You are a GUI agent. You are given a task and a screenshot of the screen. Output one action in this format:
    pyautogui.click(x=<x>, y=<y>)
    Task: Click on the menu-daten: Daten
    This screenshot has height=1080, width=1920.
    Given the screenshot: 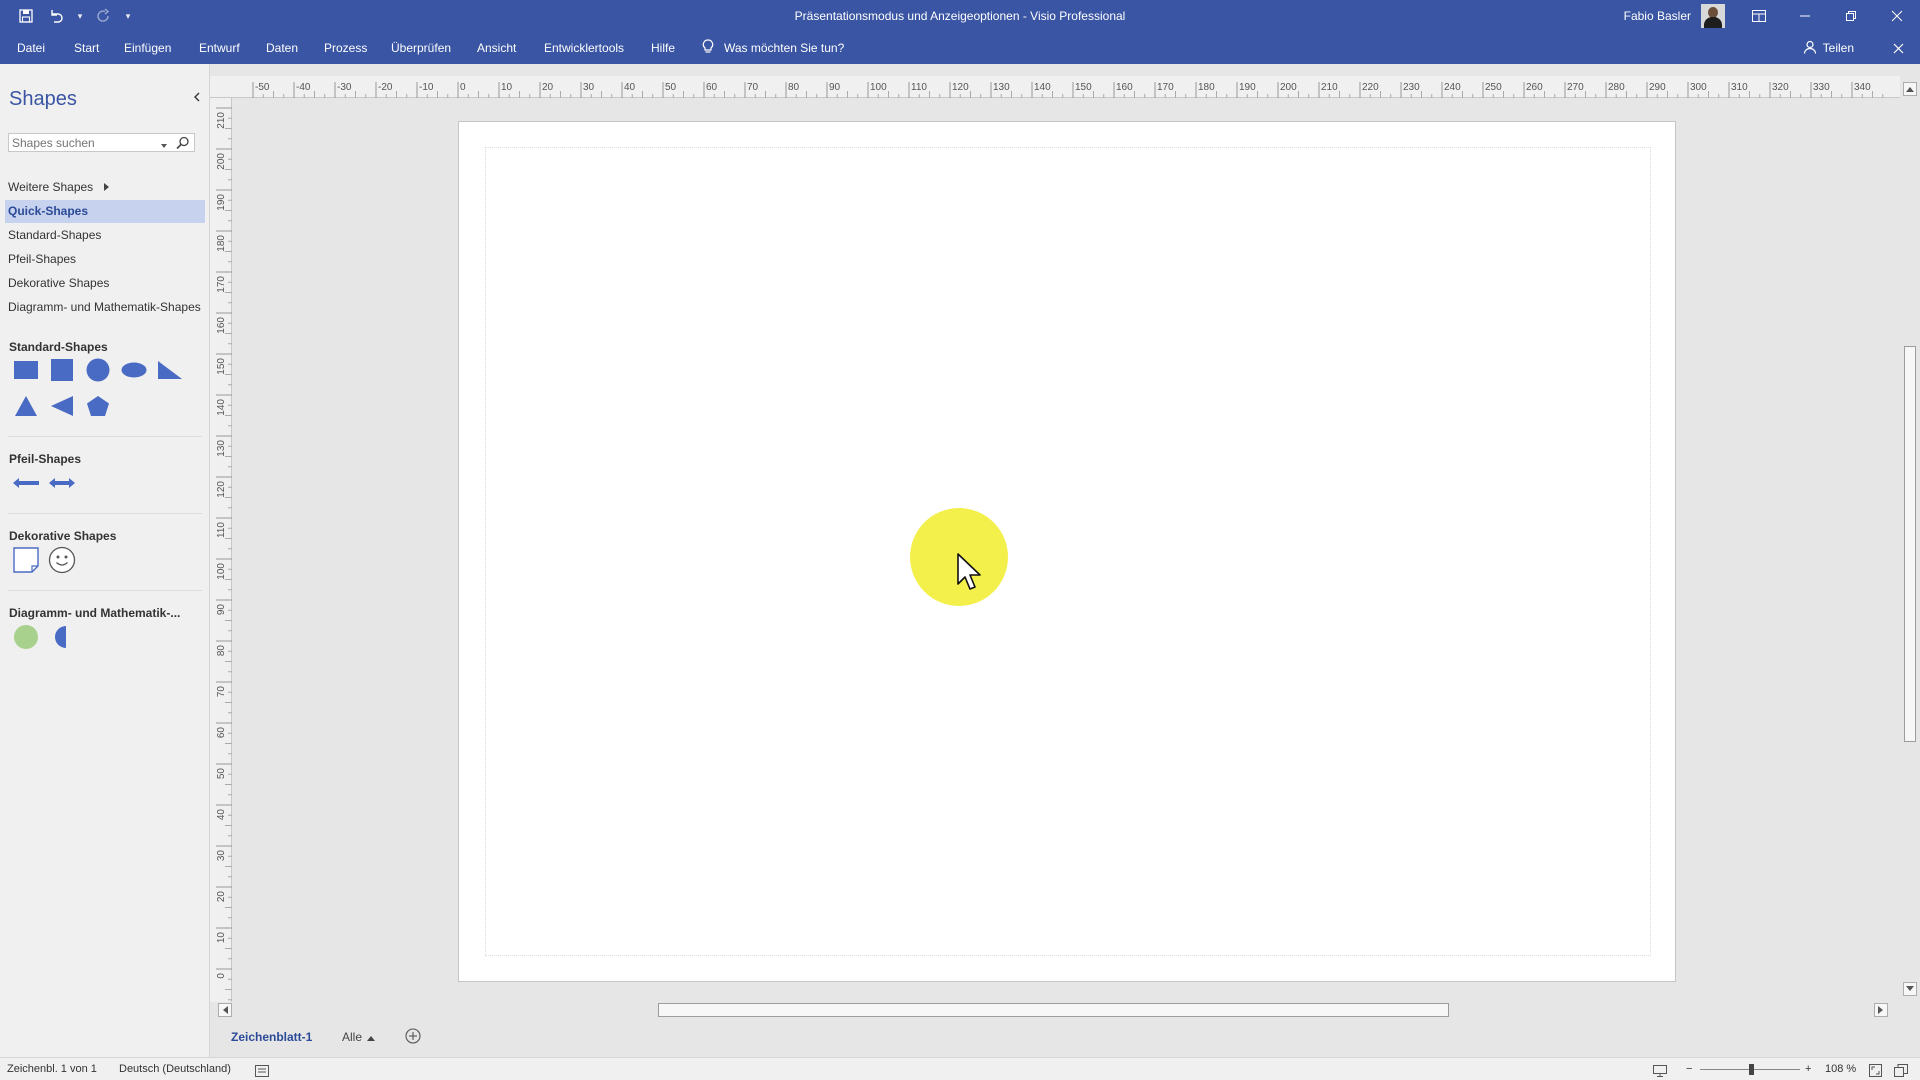 What is the action you would take?
    pyautogui.click(x=282, y=48)
    